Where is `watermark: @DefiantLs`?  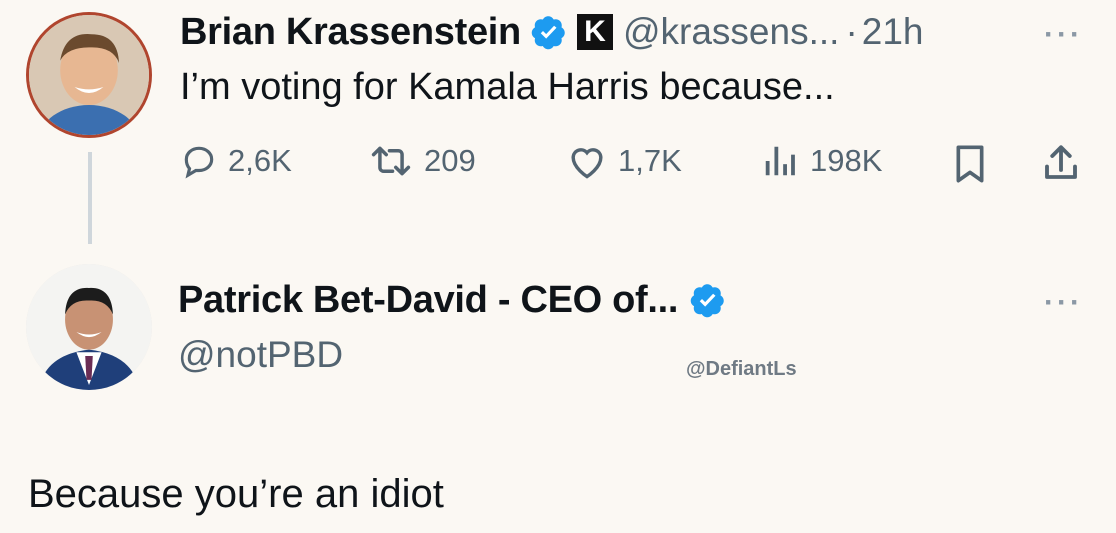 watermark: @DefiantLs is located at coordinates (741, 369).